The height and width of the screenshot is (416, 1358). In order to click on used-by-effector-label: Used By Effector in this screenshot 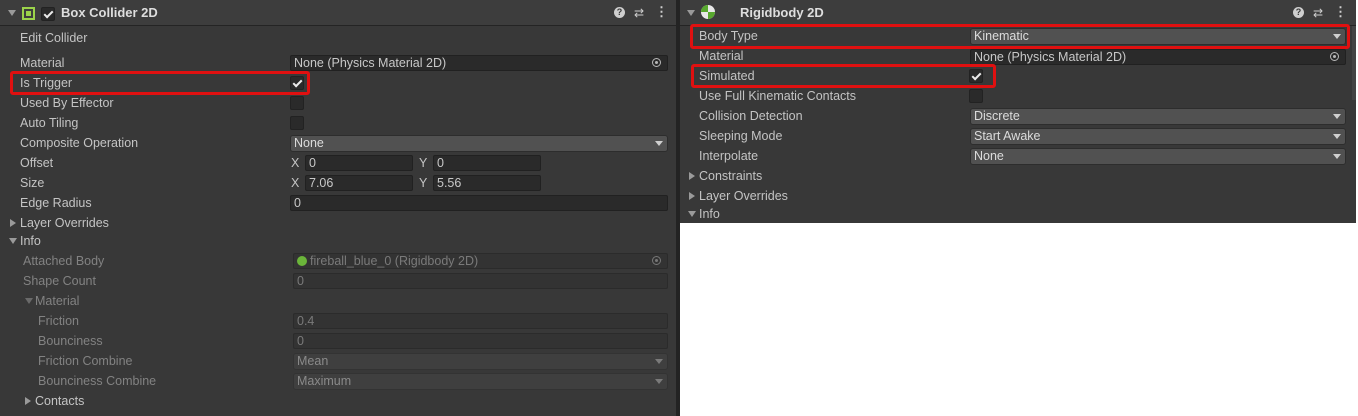, I will do `click(67, 103)`.